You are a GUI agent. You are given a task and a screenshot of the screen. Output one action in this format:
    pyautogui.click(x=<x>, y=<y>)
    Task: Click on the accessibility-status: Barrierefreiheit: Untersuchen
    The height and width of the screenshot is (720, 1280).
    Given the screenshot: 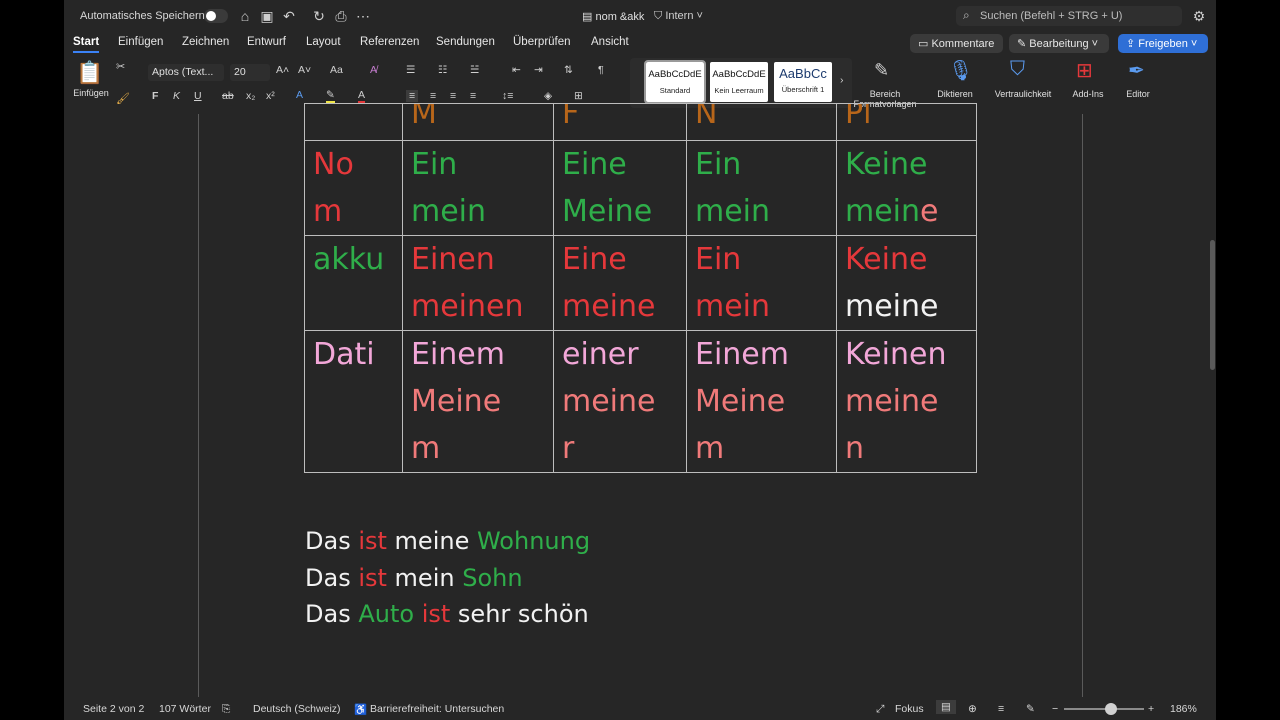 What is the action you would take?
    pyautogui.click(x=437, y=709)
    